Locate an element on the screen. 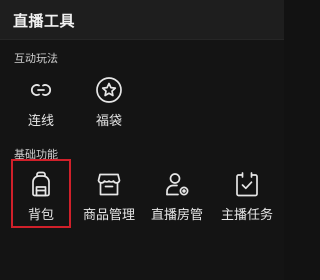  section-label-interactive: 互动玩法 is located at coordinates (36, 58).